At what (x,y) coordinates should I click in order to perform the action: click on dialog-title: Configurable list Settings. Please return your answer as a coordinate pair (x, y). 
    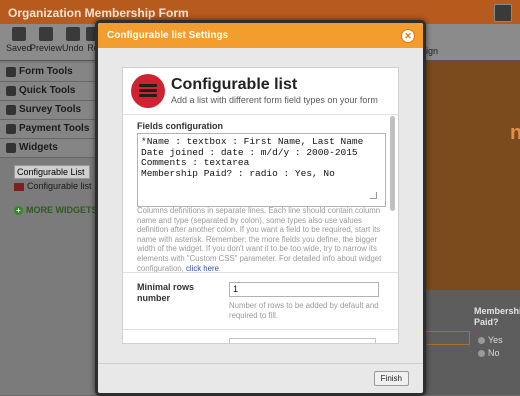
    Looking at the image, I should click on (168, 35).